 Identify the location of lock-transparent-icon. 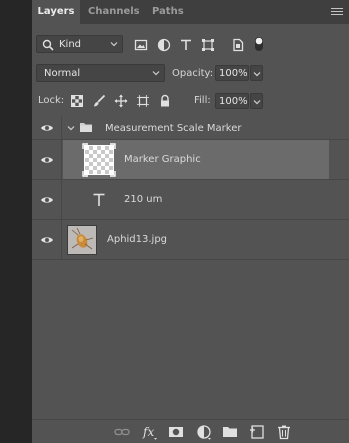
(77, 101).